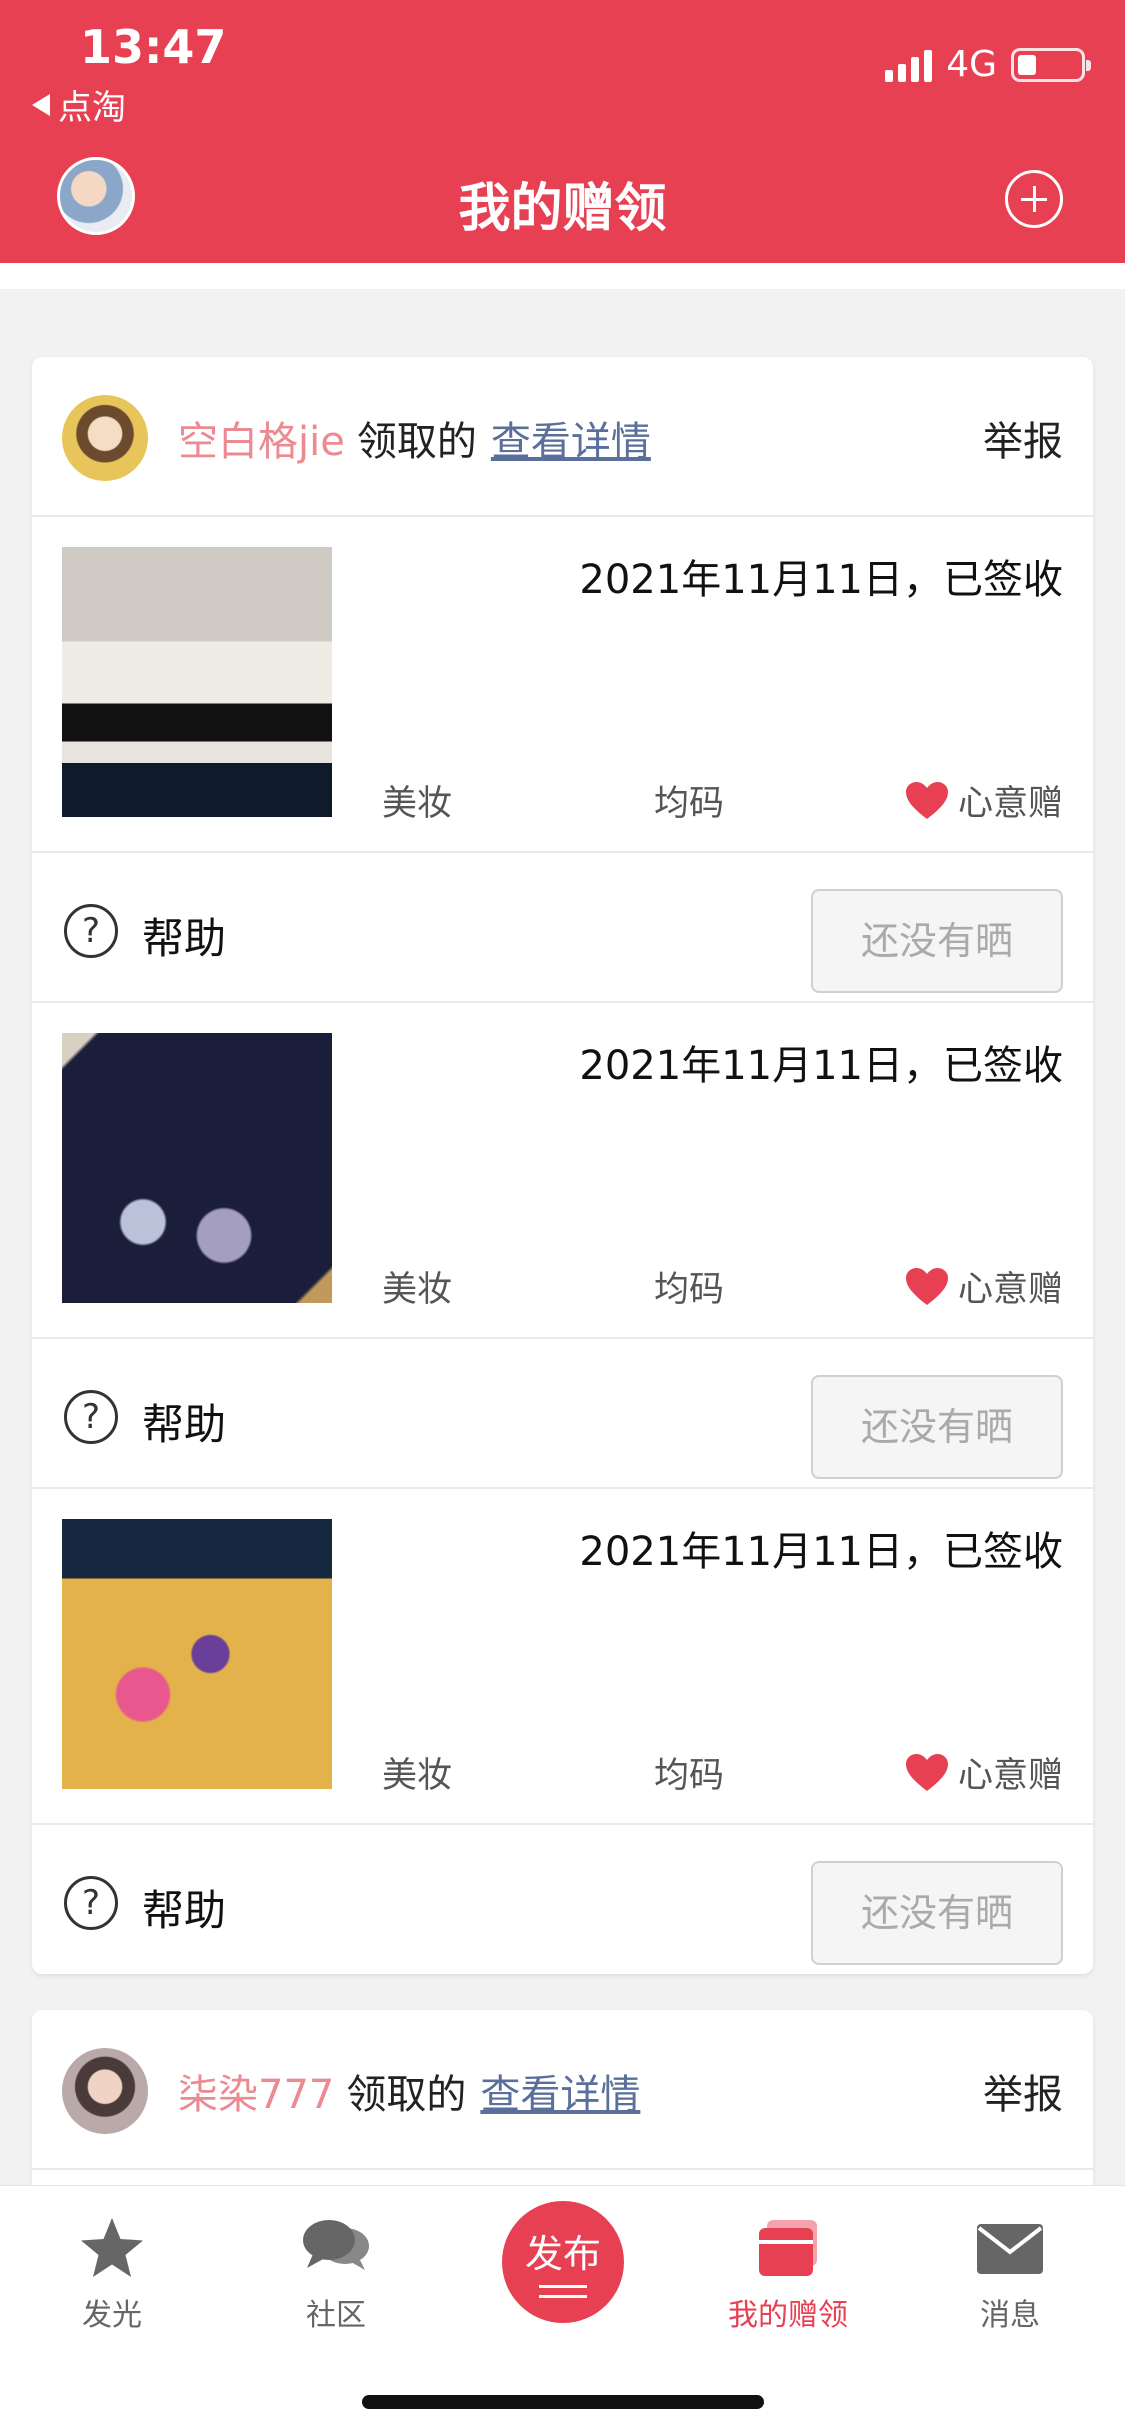  Describe the element at coordinates (41, 104) in the screenshot. I see `back-arrow-icon` at that location.